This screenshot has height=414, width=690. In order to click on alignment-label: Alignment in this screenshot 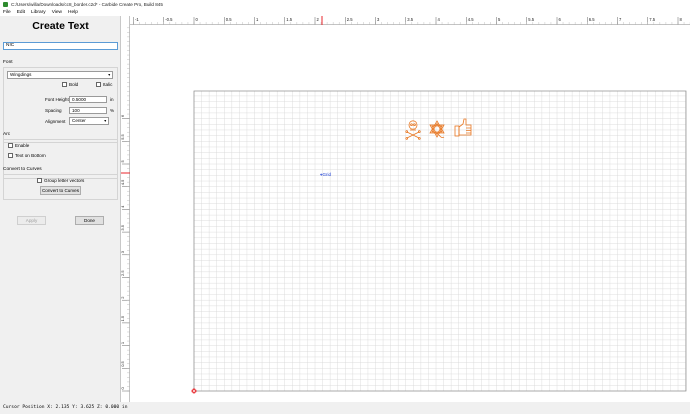, I will do `click(55, 121)`.